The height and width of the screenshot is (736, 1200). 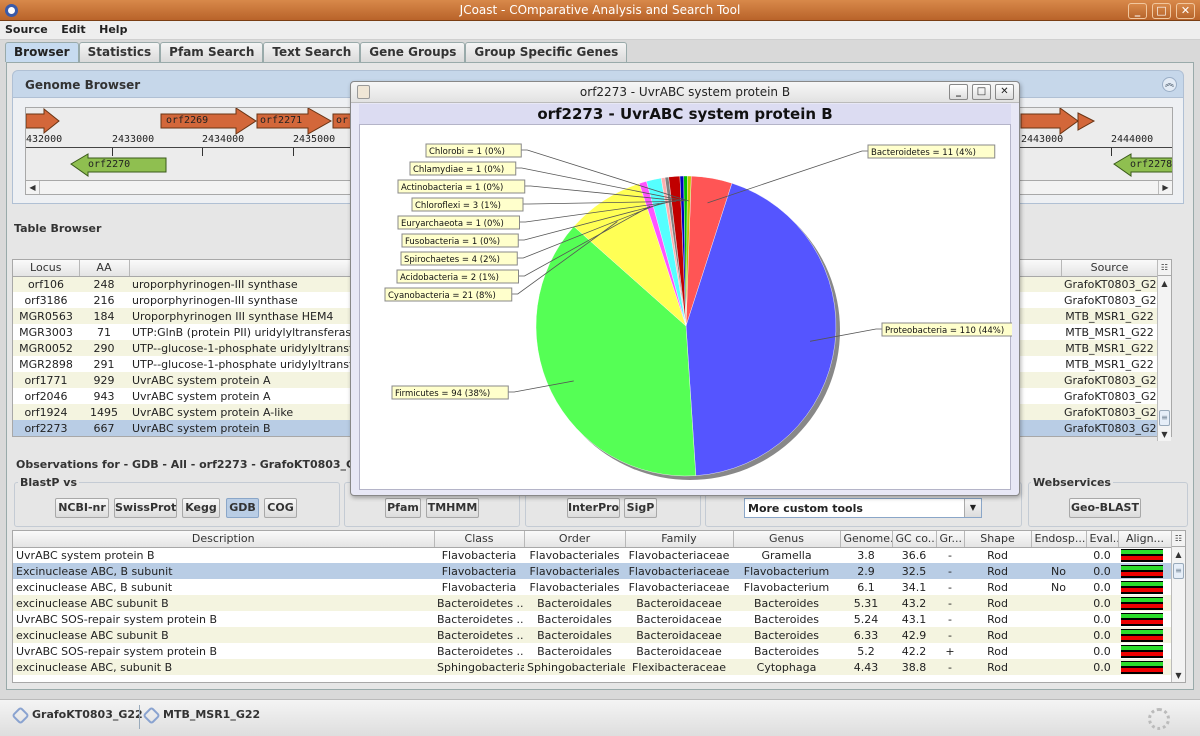 What do you see at coordinates (679, 539) in the screenshot?
I see `col-family: Family` at bounding box center [679, 539].